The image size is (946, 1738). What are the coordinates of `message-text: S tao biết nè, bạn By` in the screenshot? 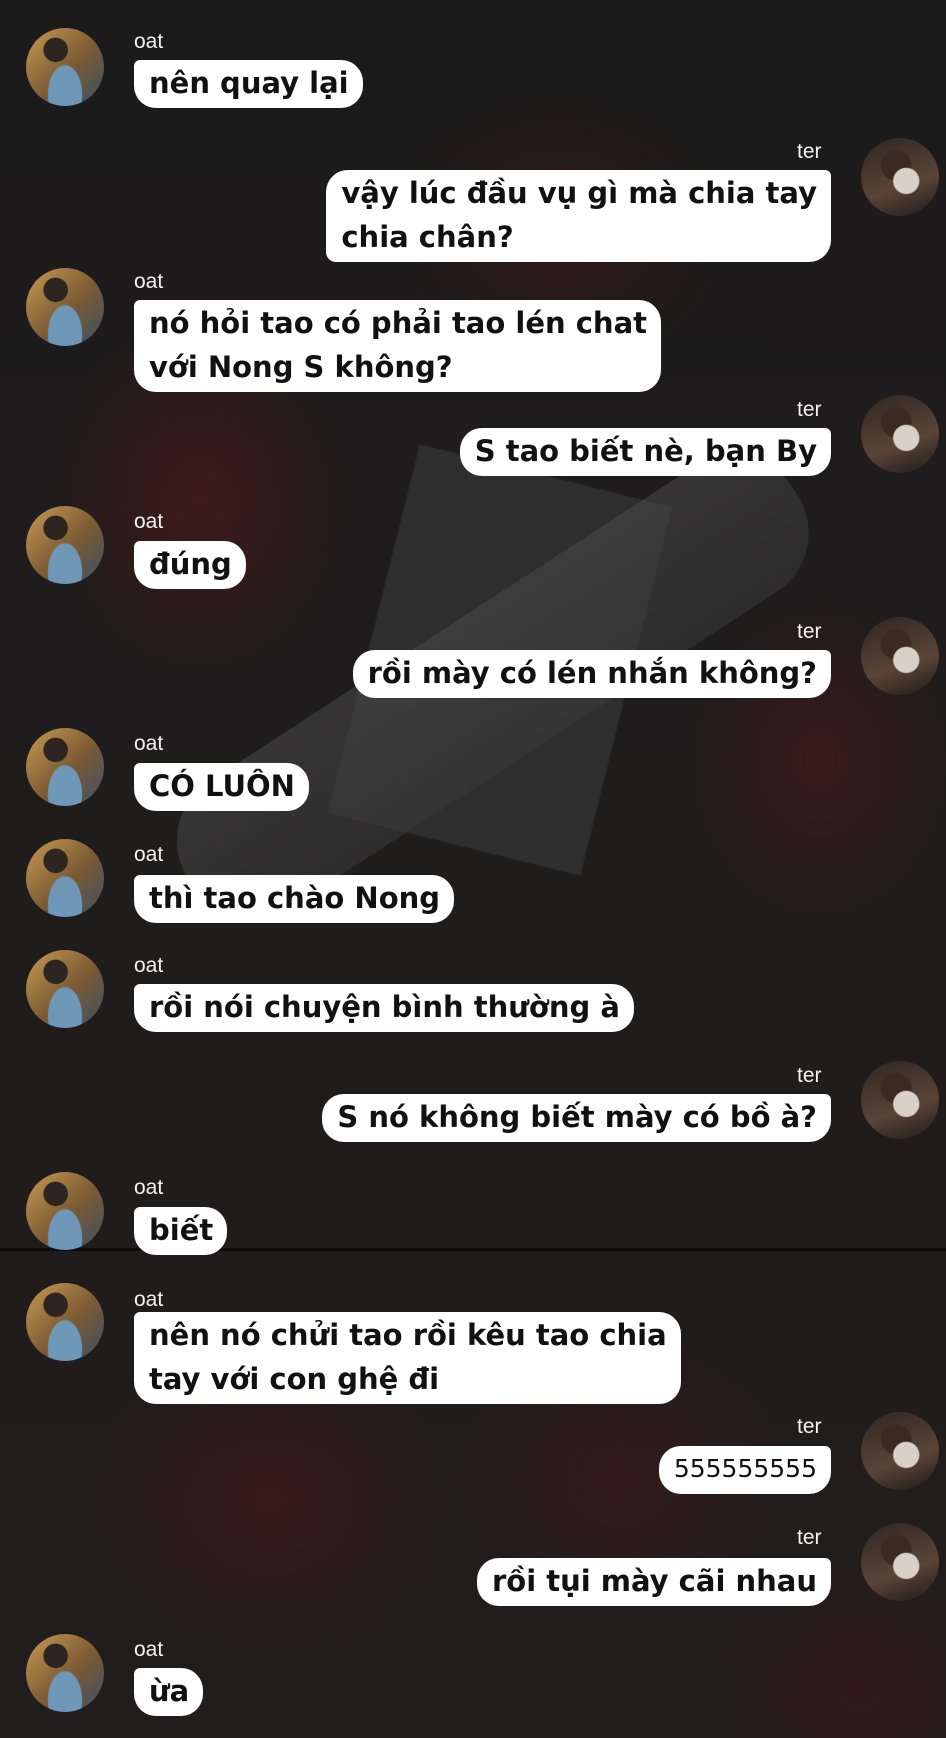 It's located at (645, 451).